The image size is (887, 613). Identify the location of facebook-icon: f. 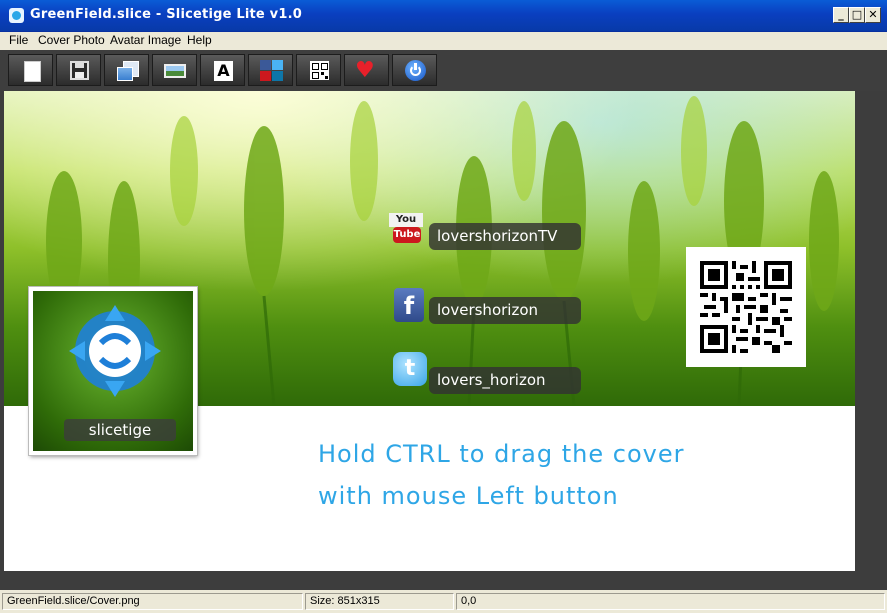
(409, 305).